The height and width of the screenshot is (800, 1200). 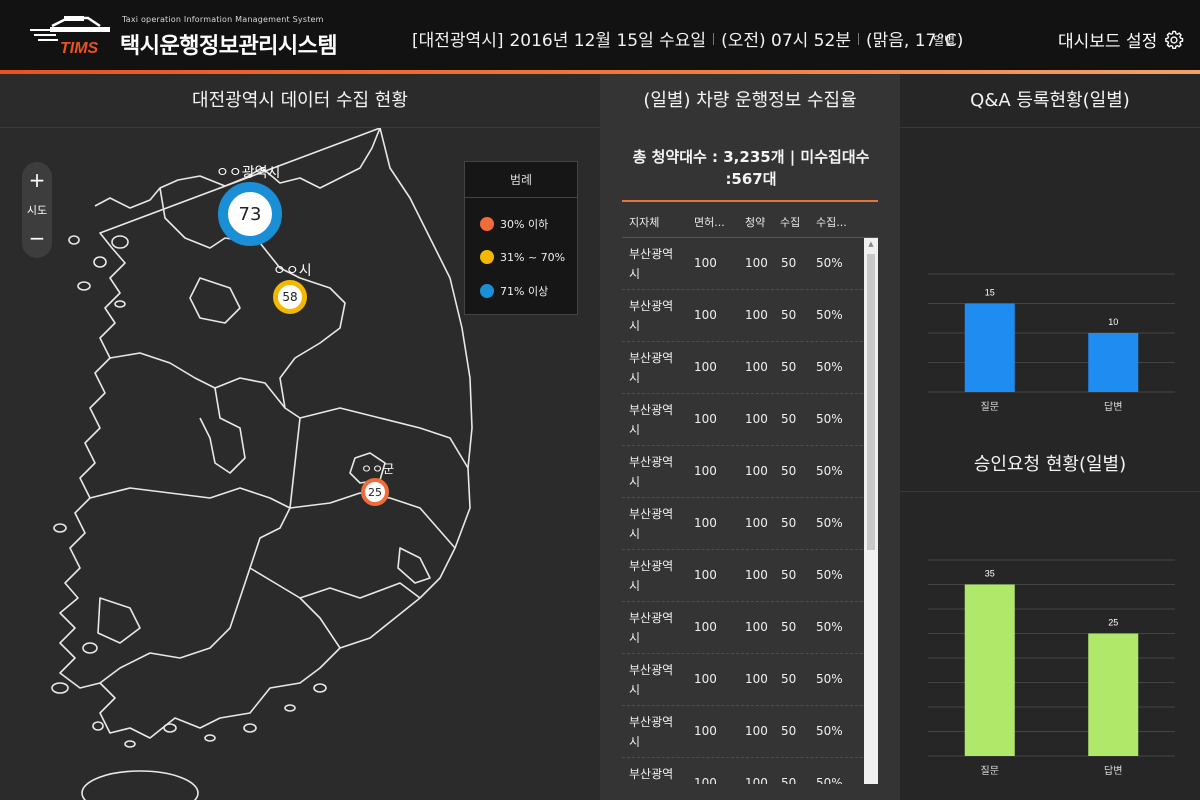 What do you see at coordinates (1174, 39) in the screenshot?
I see `gear-icon` at bounding box center [1174, 39].